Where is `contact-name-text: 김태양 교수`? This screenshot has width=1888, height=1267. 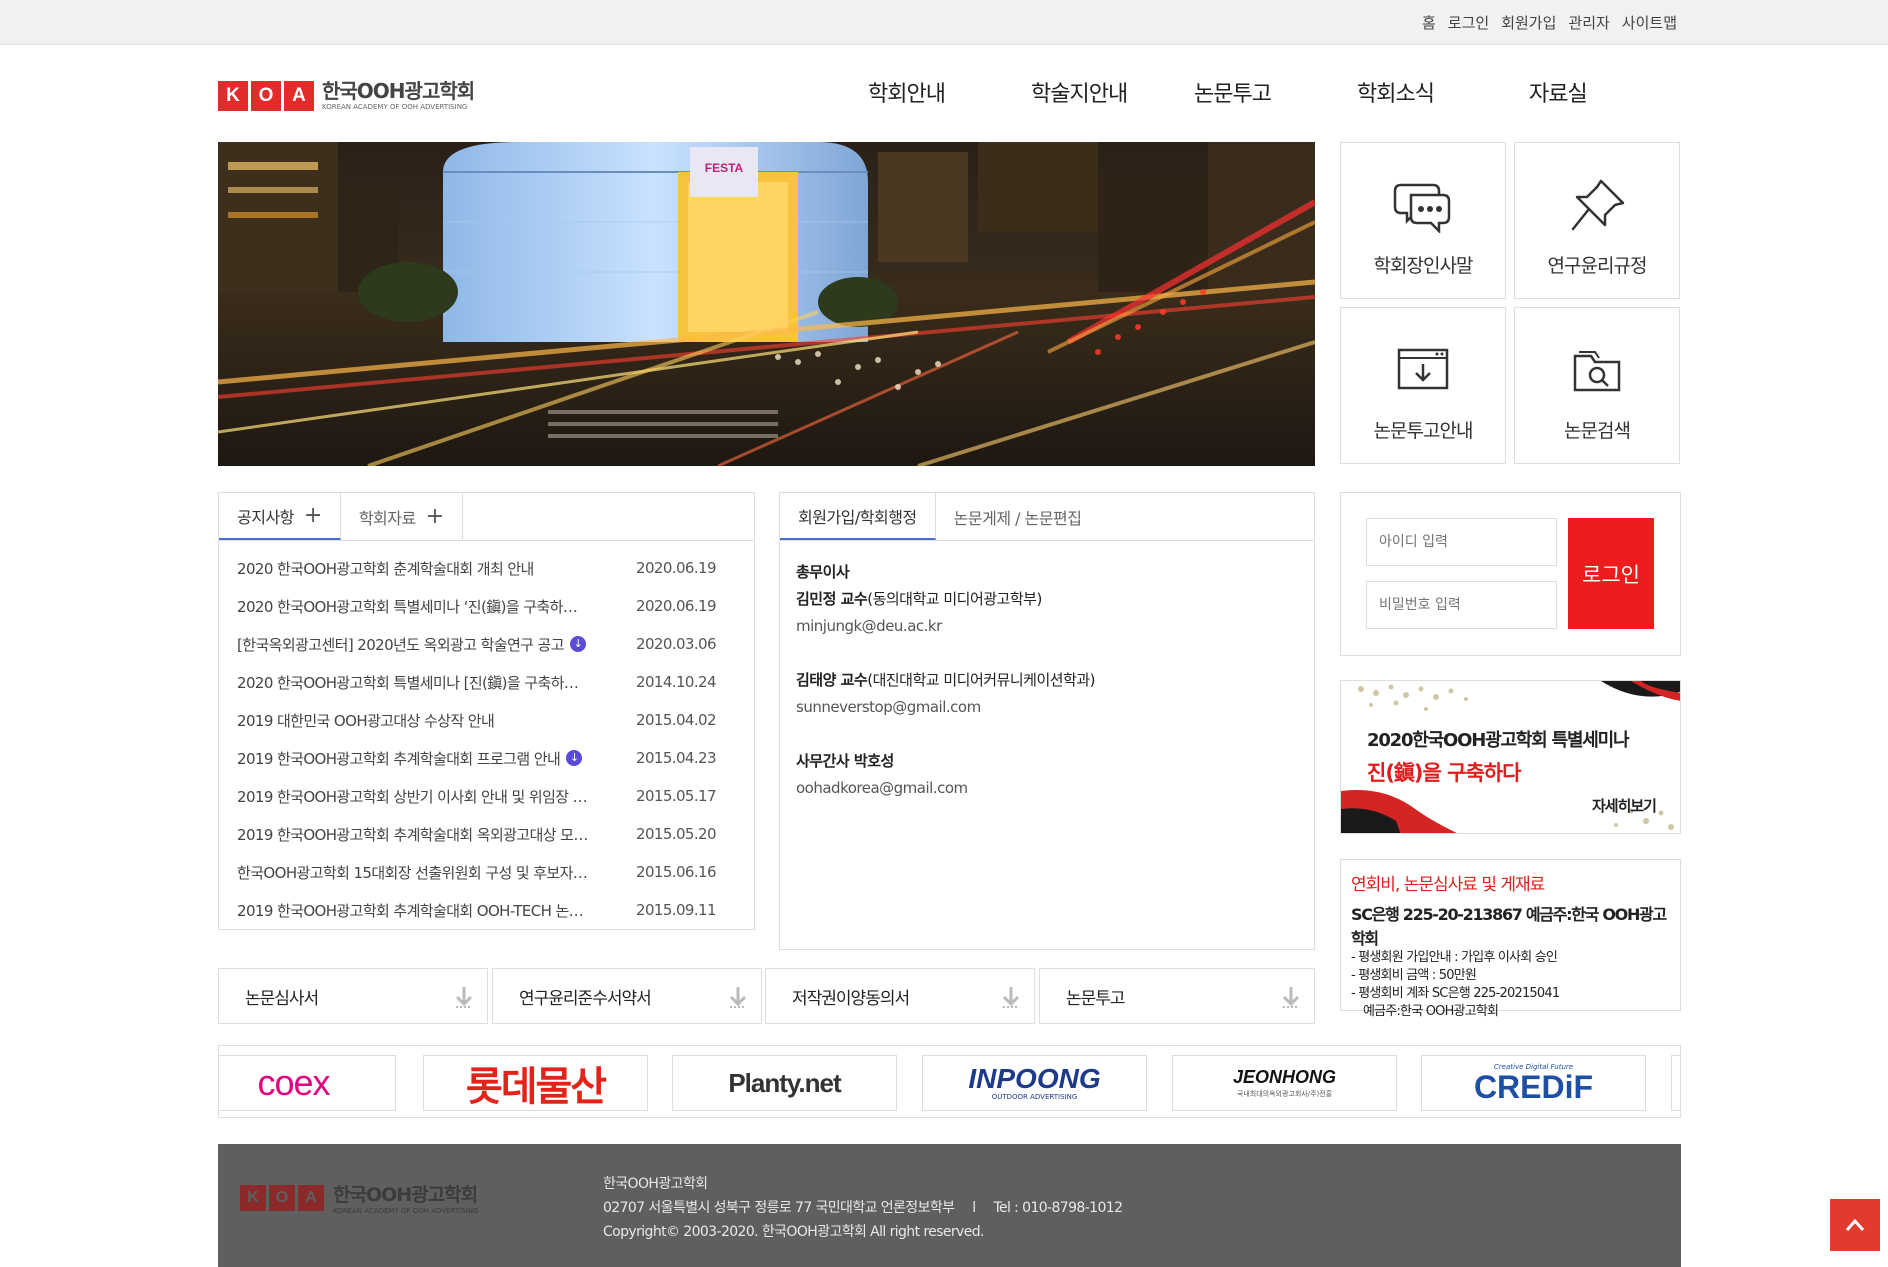 contact-name-text: 김태양 교수 is located at coordinates (832, 680).